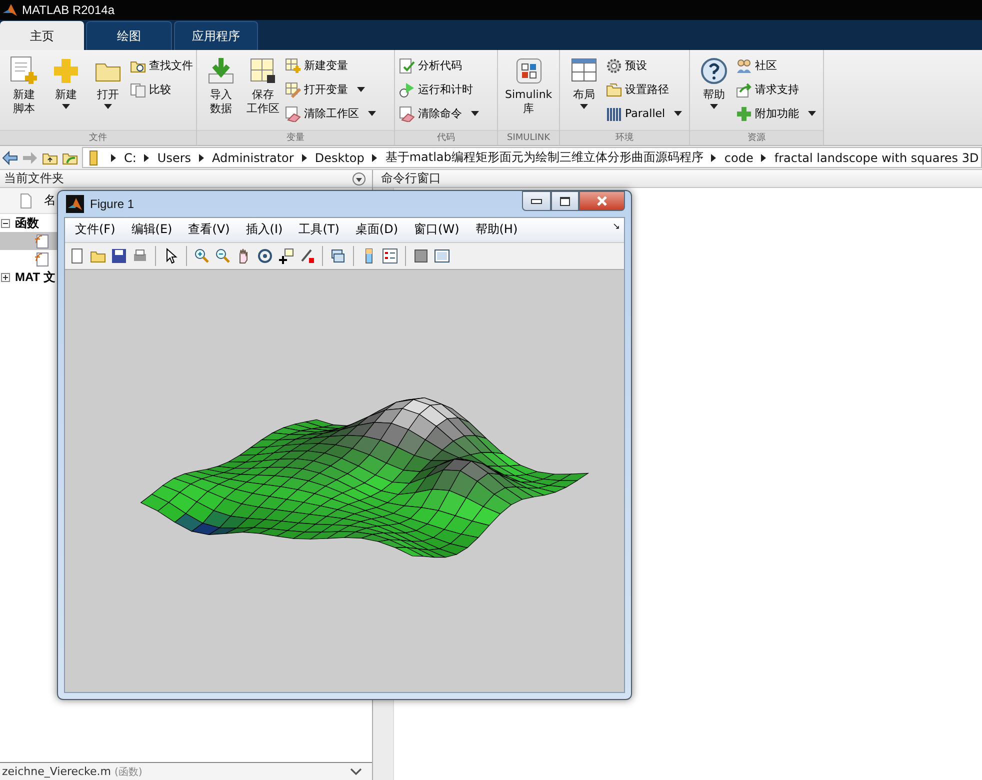 The width and height of the screenshot is (982, 780). Describe the element at coordinates (441, 113) in the screenshot. I see `ribbon-button: 清除命令` at that location.